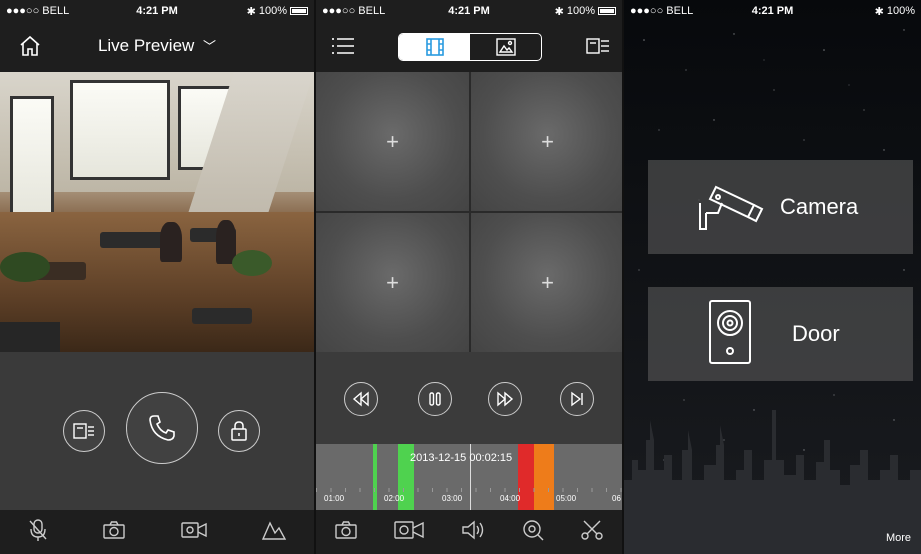 The width and height of the screenshot is (921, 554). I want to click on time-tick: 03:00, so click(452, 498).